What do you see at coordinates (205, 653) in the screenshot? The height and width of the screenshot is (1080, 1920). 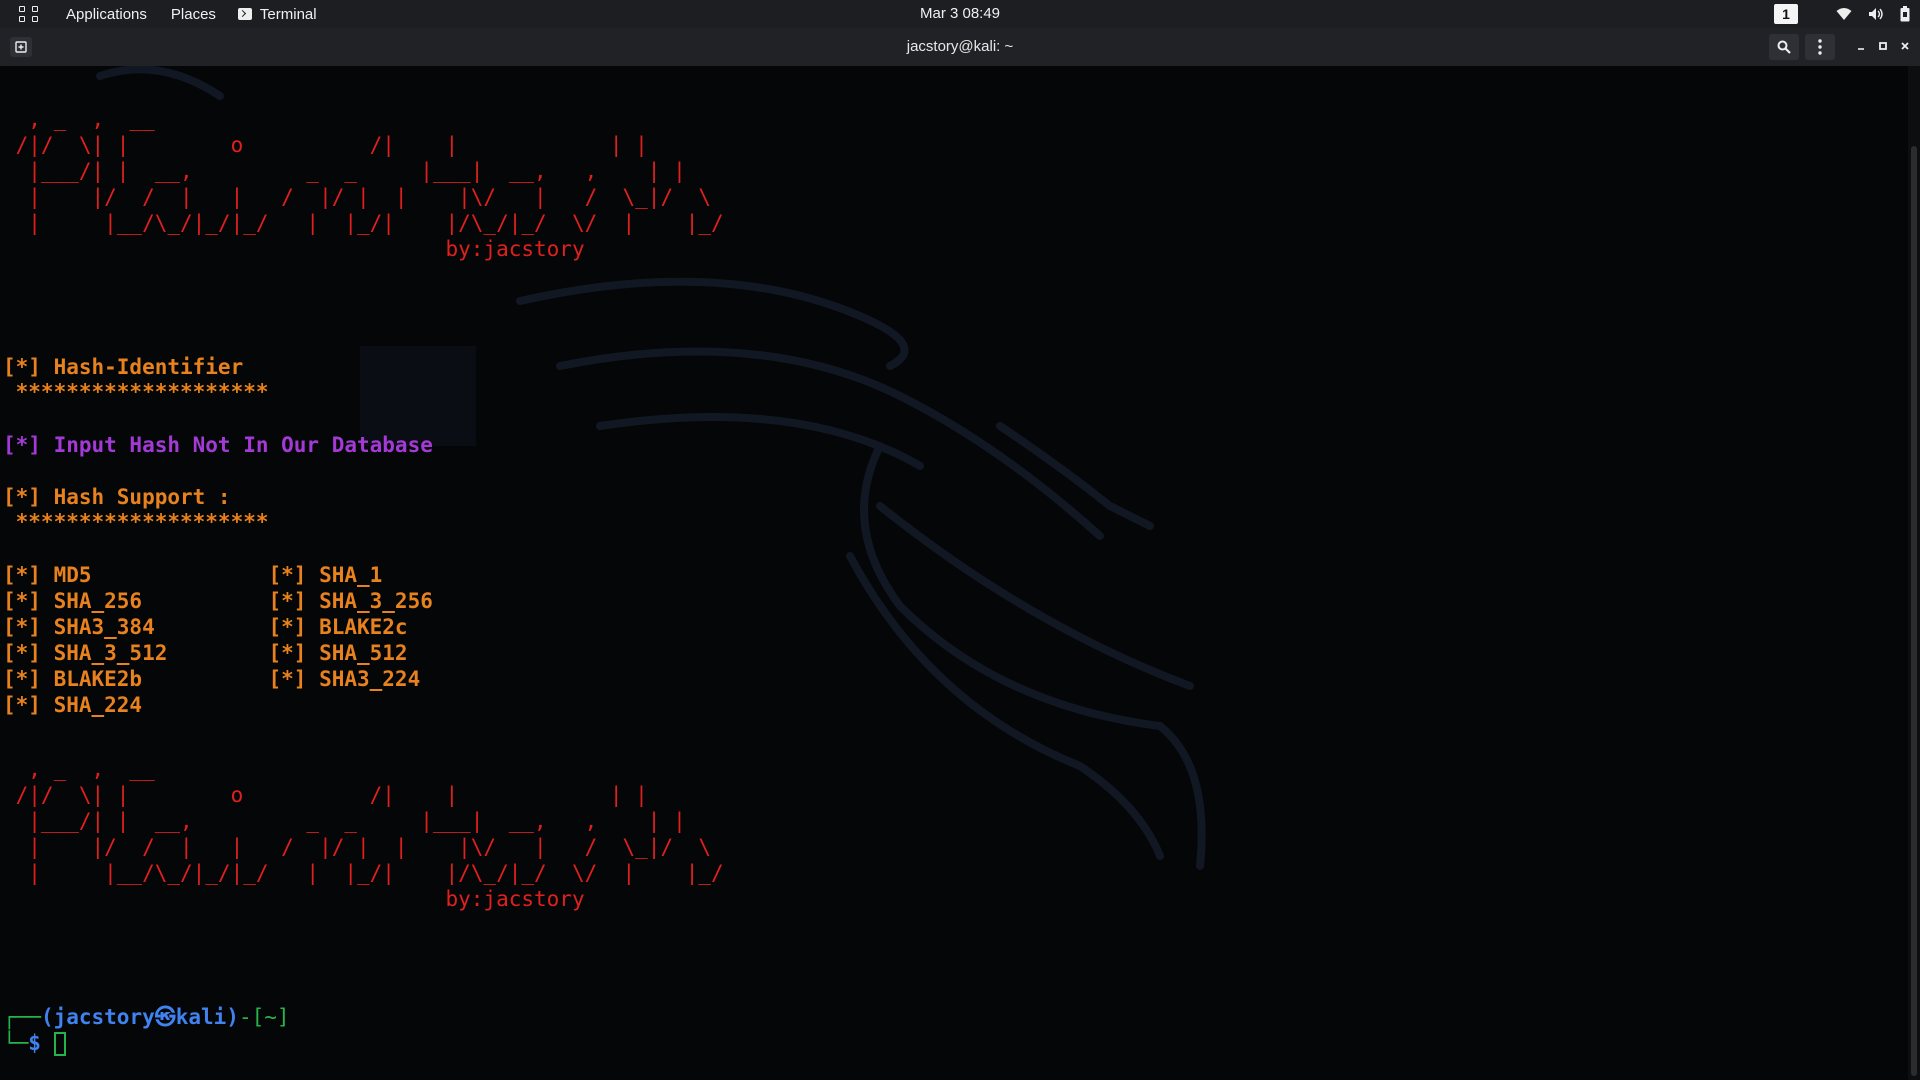 I see `hash-row: [*] SHA_3_512 [*] SHA_512` at bounding box center [205, 653].